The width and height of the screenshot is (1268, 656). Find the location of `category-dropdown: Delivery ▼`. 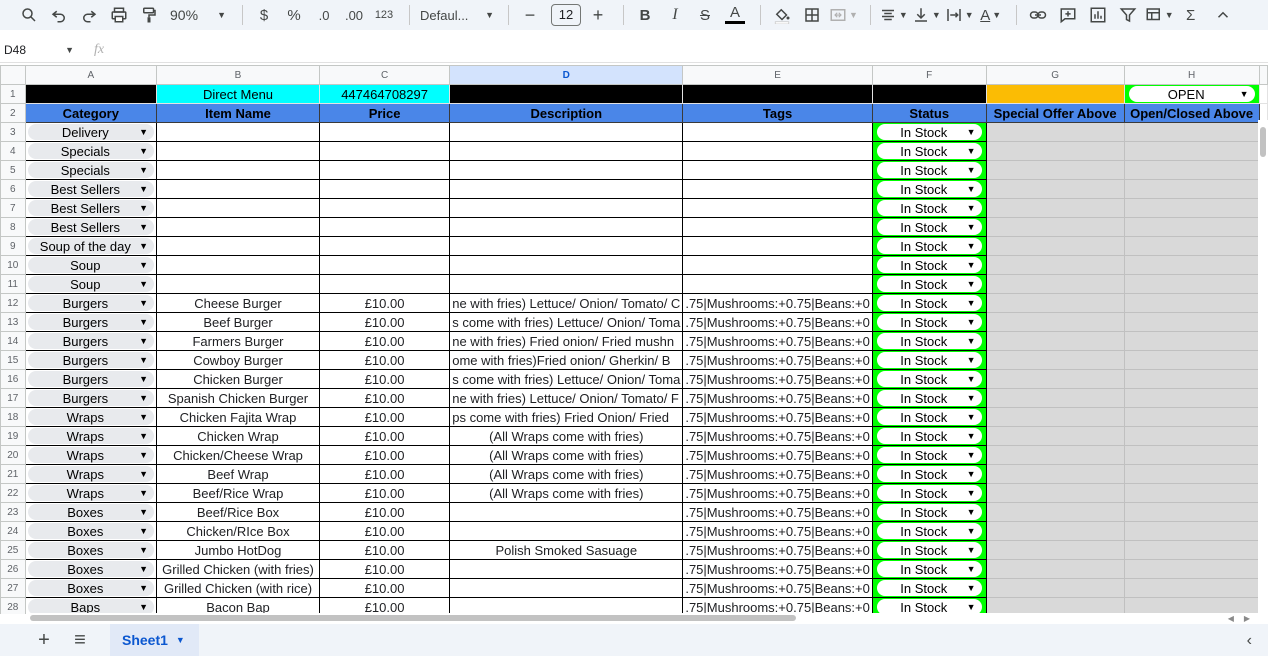

category-dropdown: Delivery ▼ is located at coordinates (91, 132).